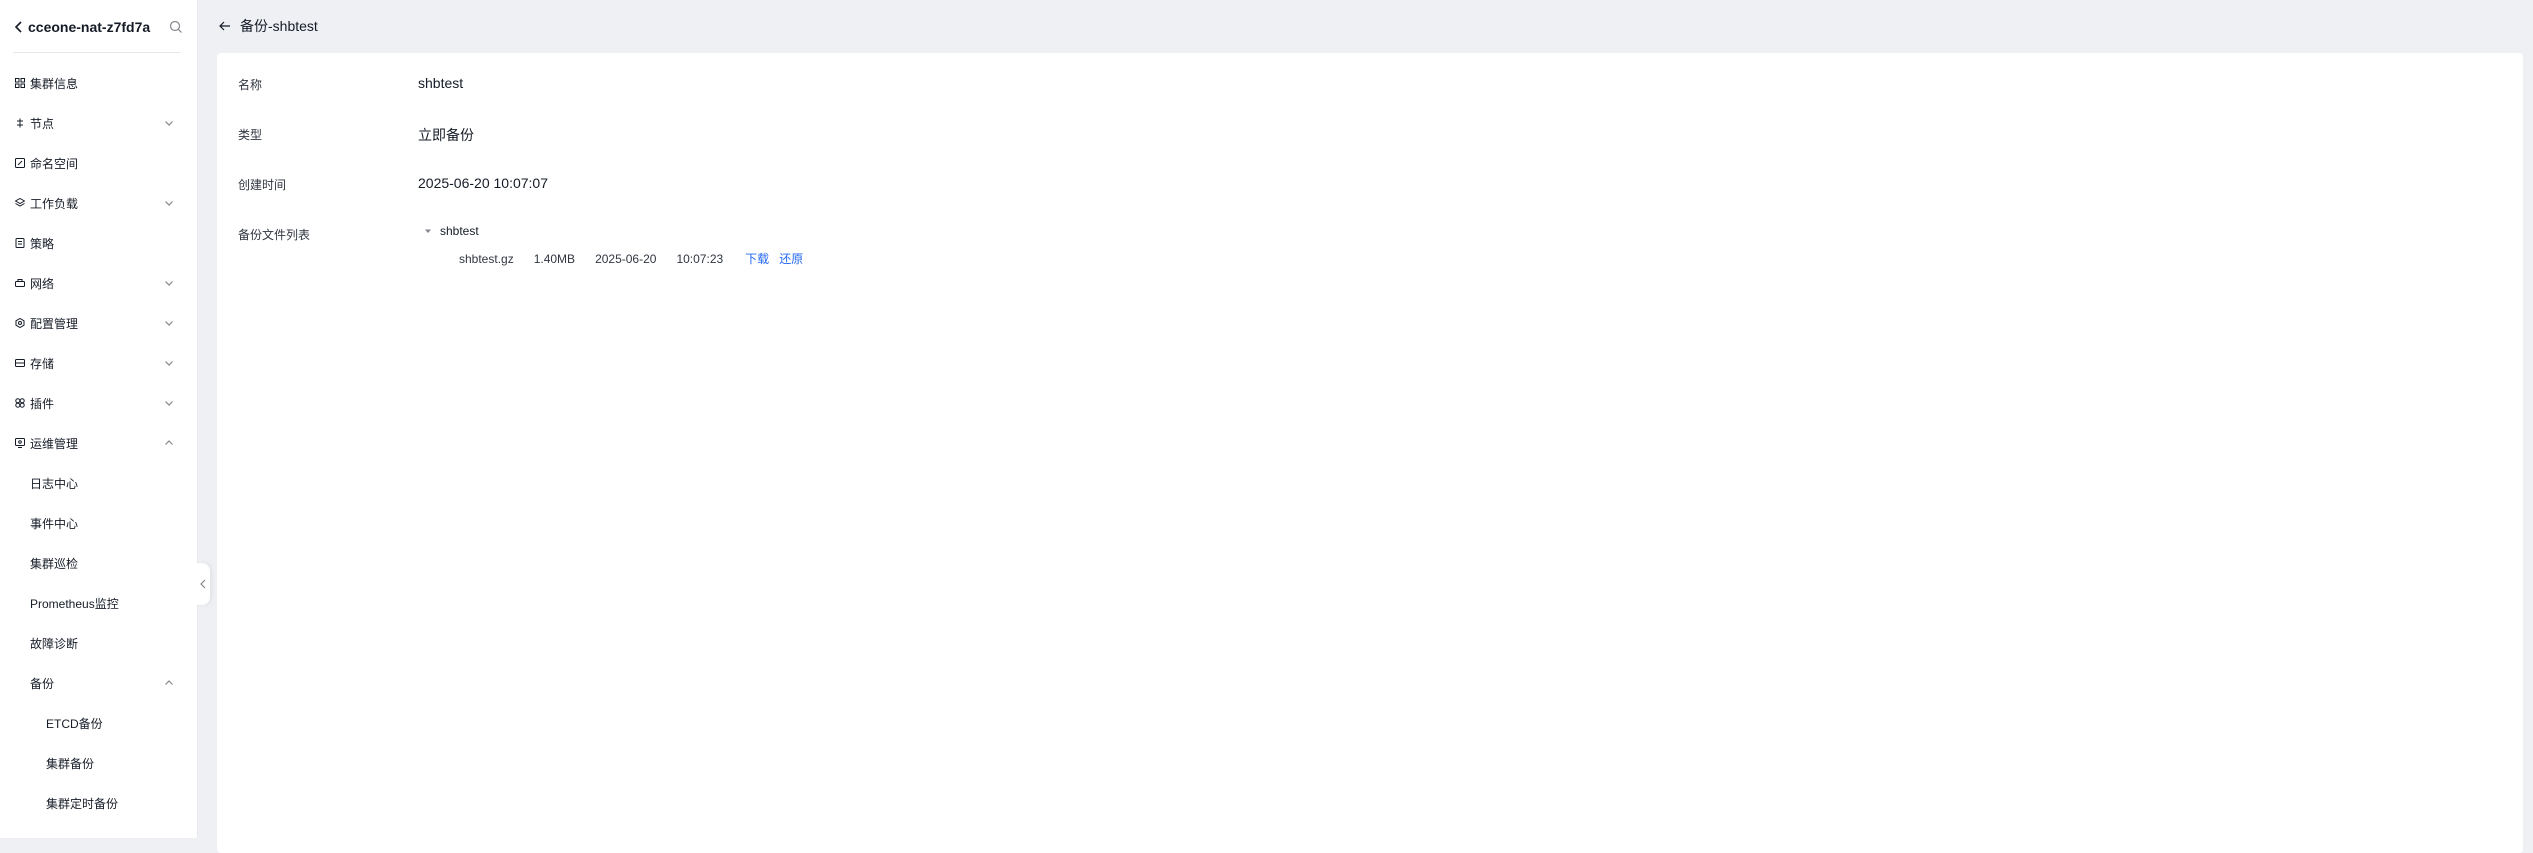  Describe the element at coordinates (20, 323) in the screenshot. I see `config-icon` at that location.